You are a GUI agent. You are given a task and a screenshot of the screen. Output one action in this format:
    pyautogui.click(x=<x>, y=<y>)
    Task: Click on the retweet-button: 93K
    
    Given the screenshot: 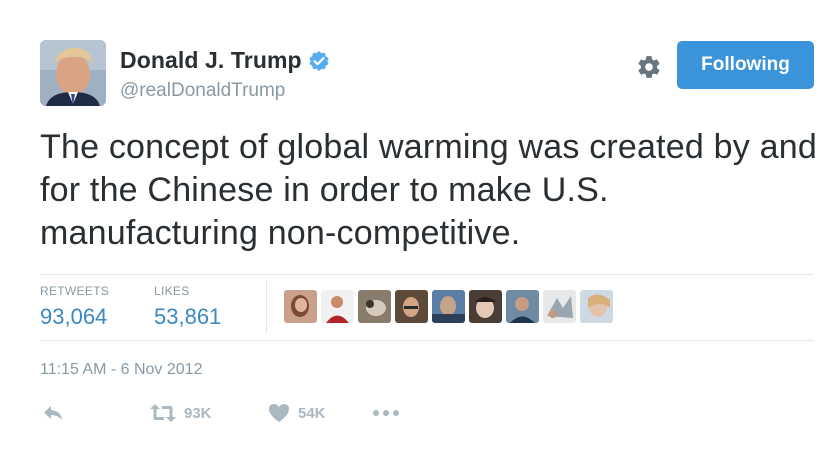 What is the action you would take?
    pyautogui.click(x=181, y=413)
    